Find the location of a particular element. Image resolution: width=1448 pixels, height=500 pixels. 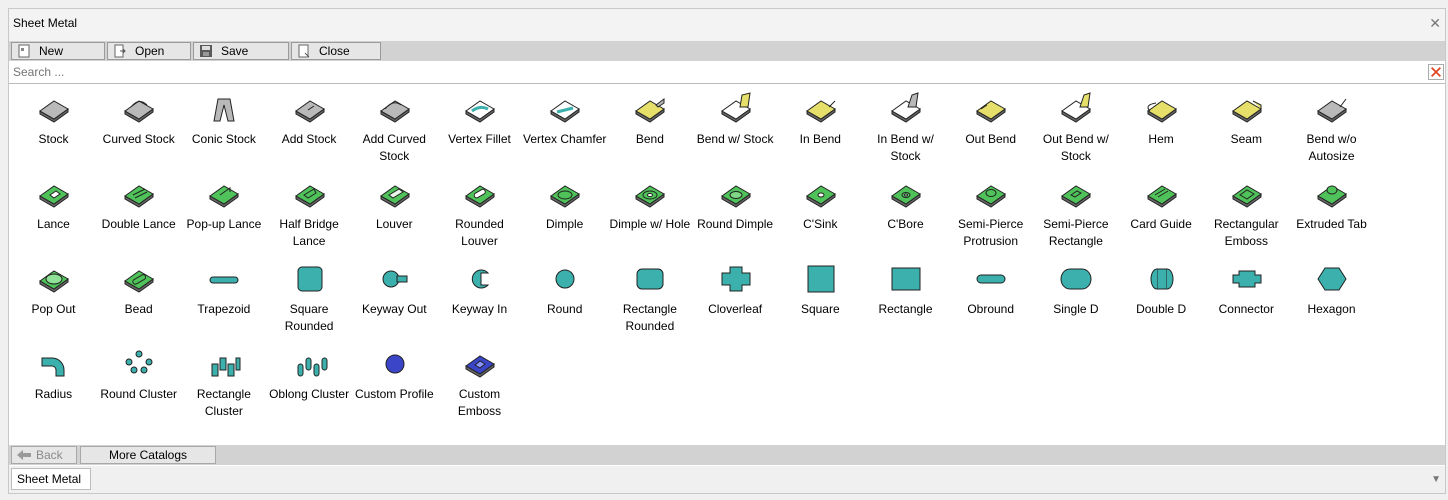

catalog-item: Obround is located at coordinates (990, 305).